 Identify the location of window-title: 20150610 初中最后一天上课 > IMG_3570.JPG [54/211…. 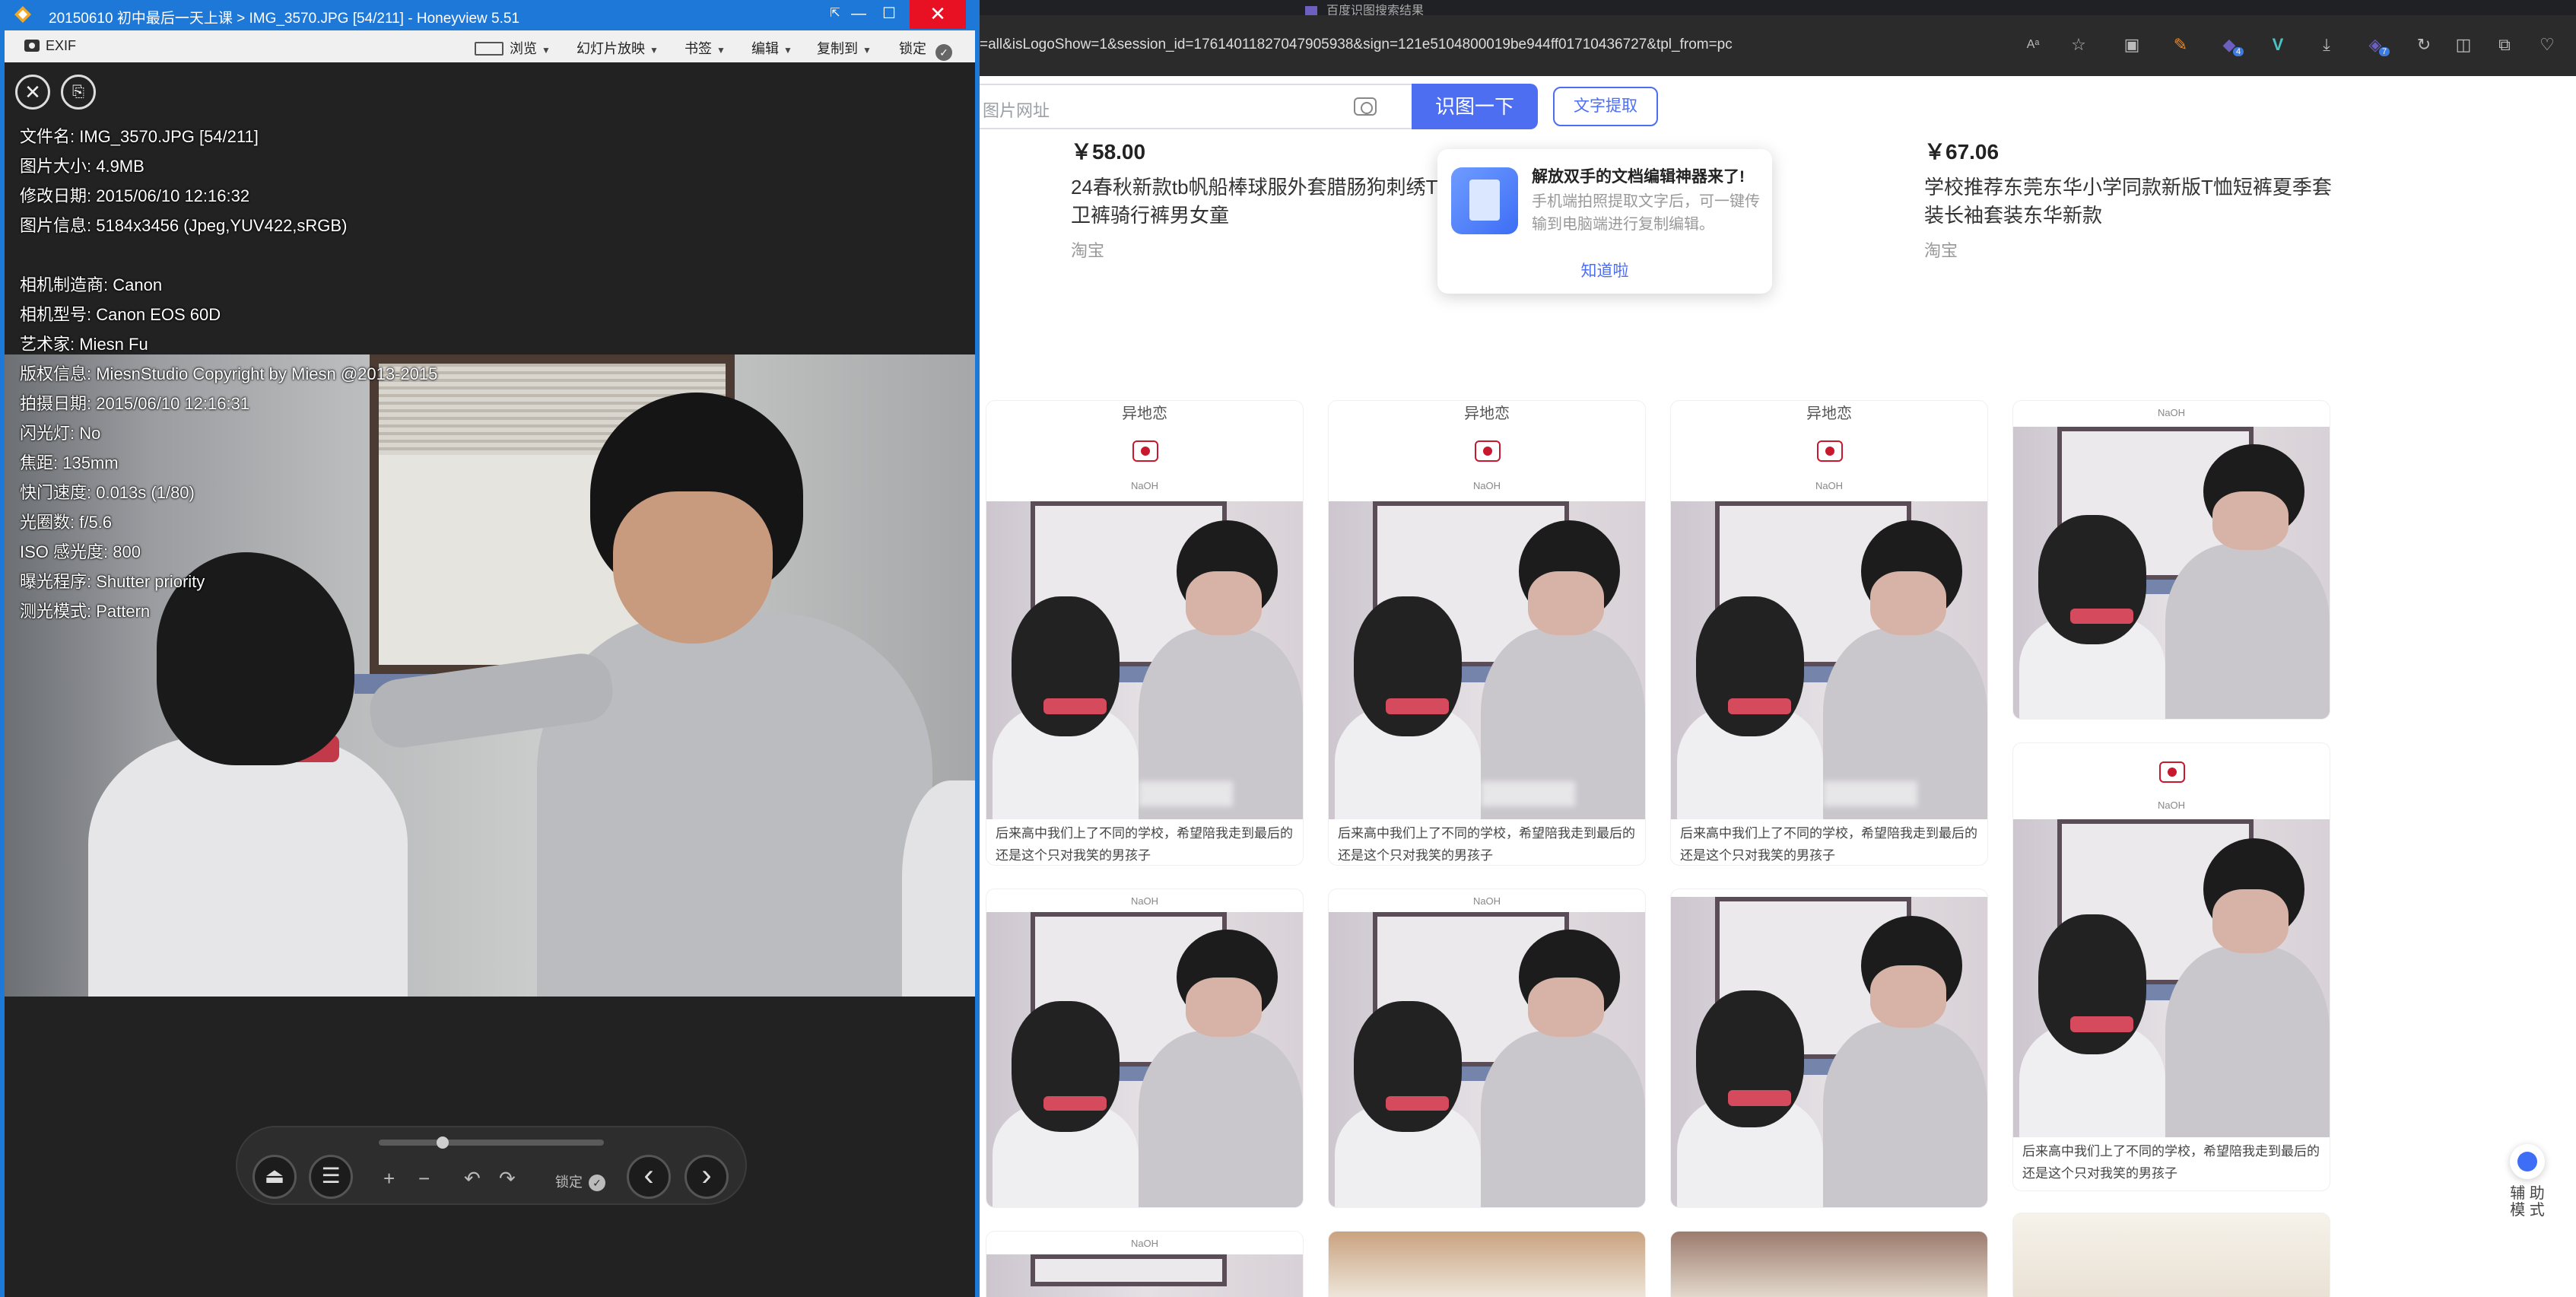
(284, 19).